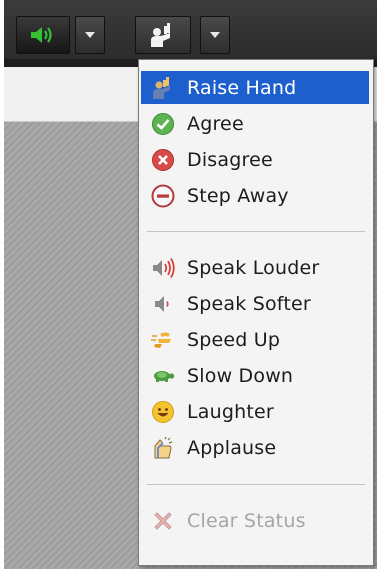 This screenshot has width=382, height=569. I want to click on menu-item-raise-hand: Raise Hand, so click(255, 87).